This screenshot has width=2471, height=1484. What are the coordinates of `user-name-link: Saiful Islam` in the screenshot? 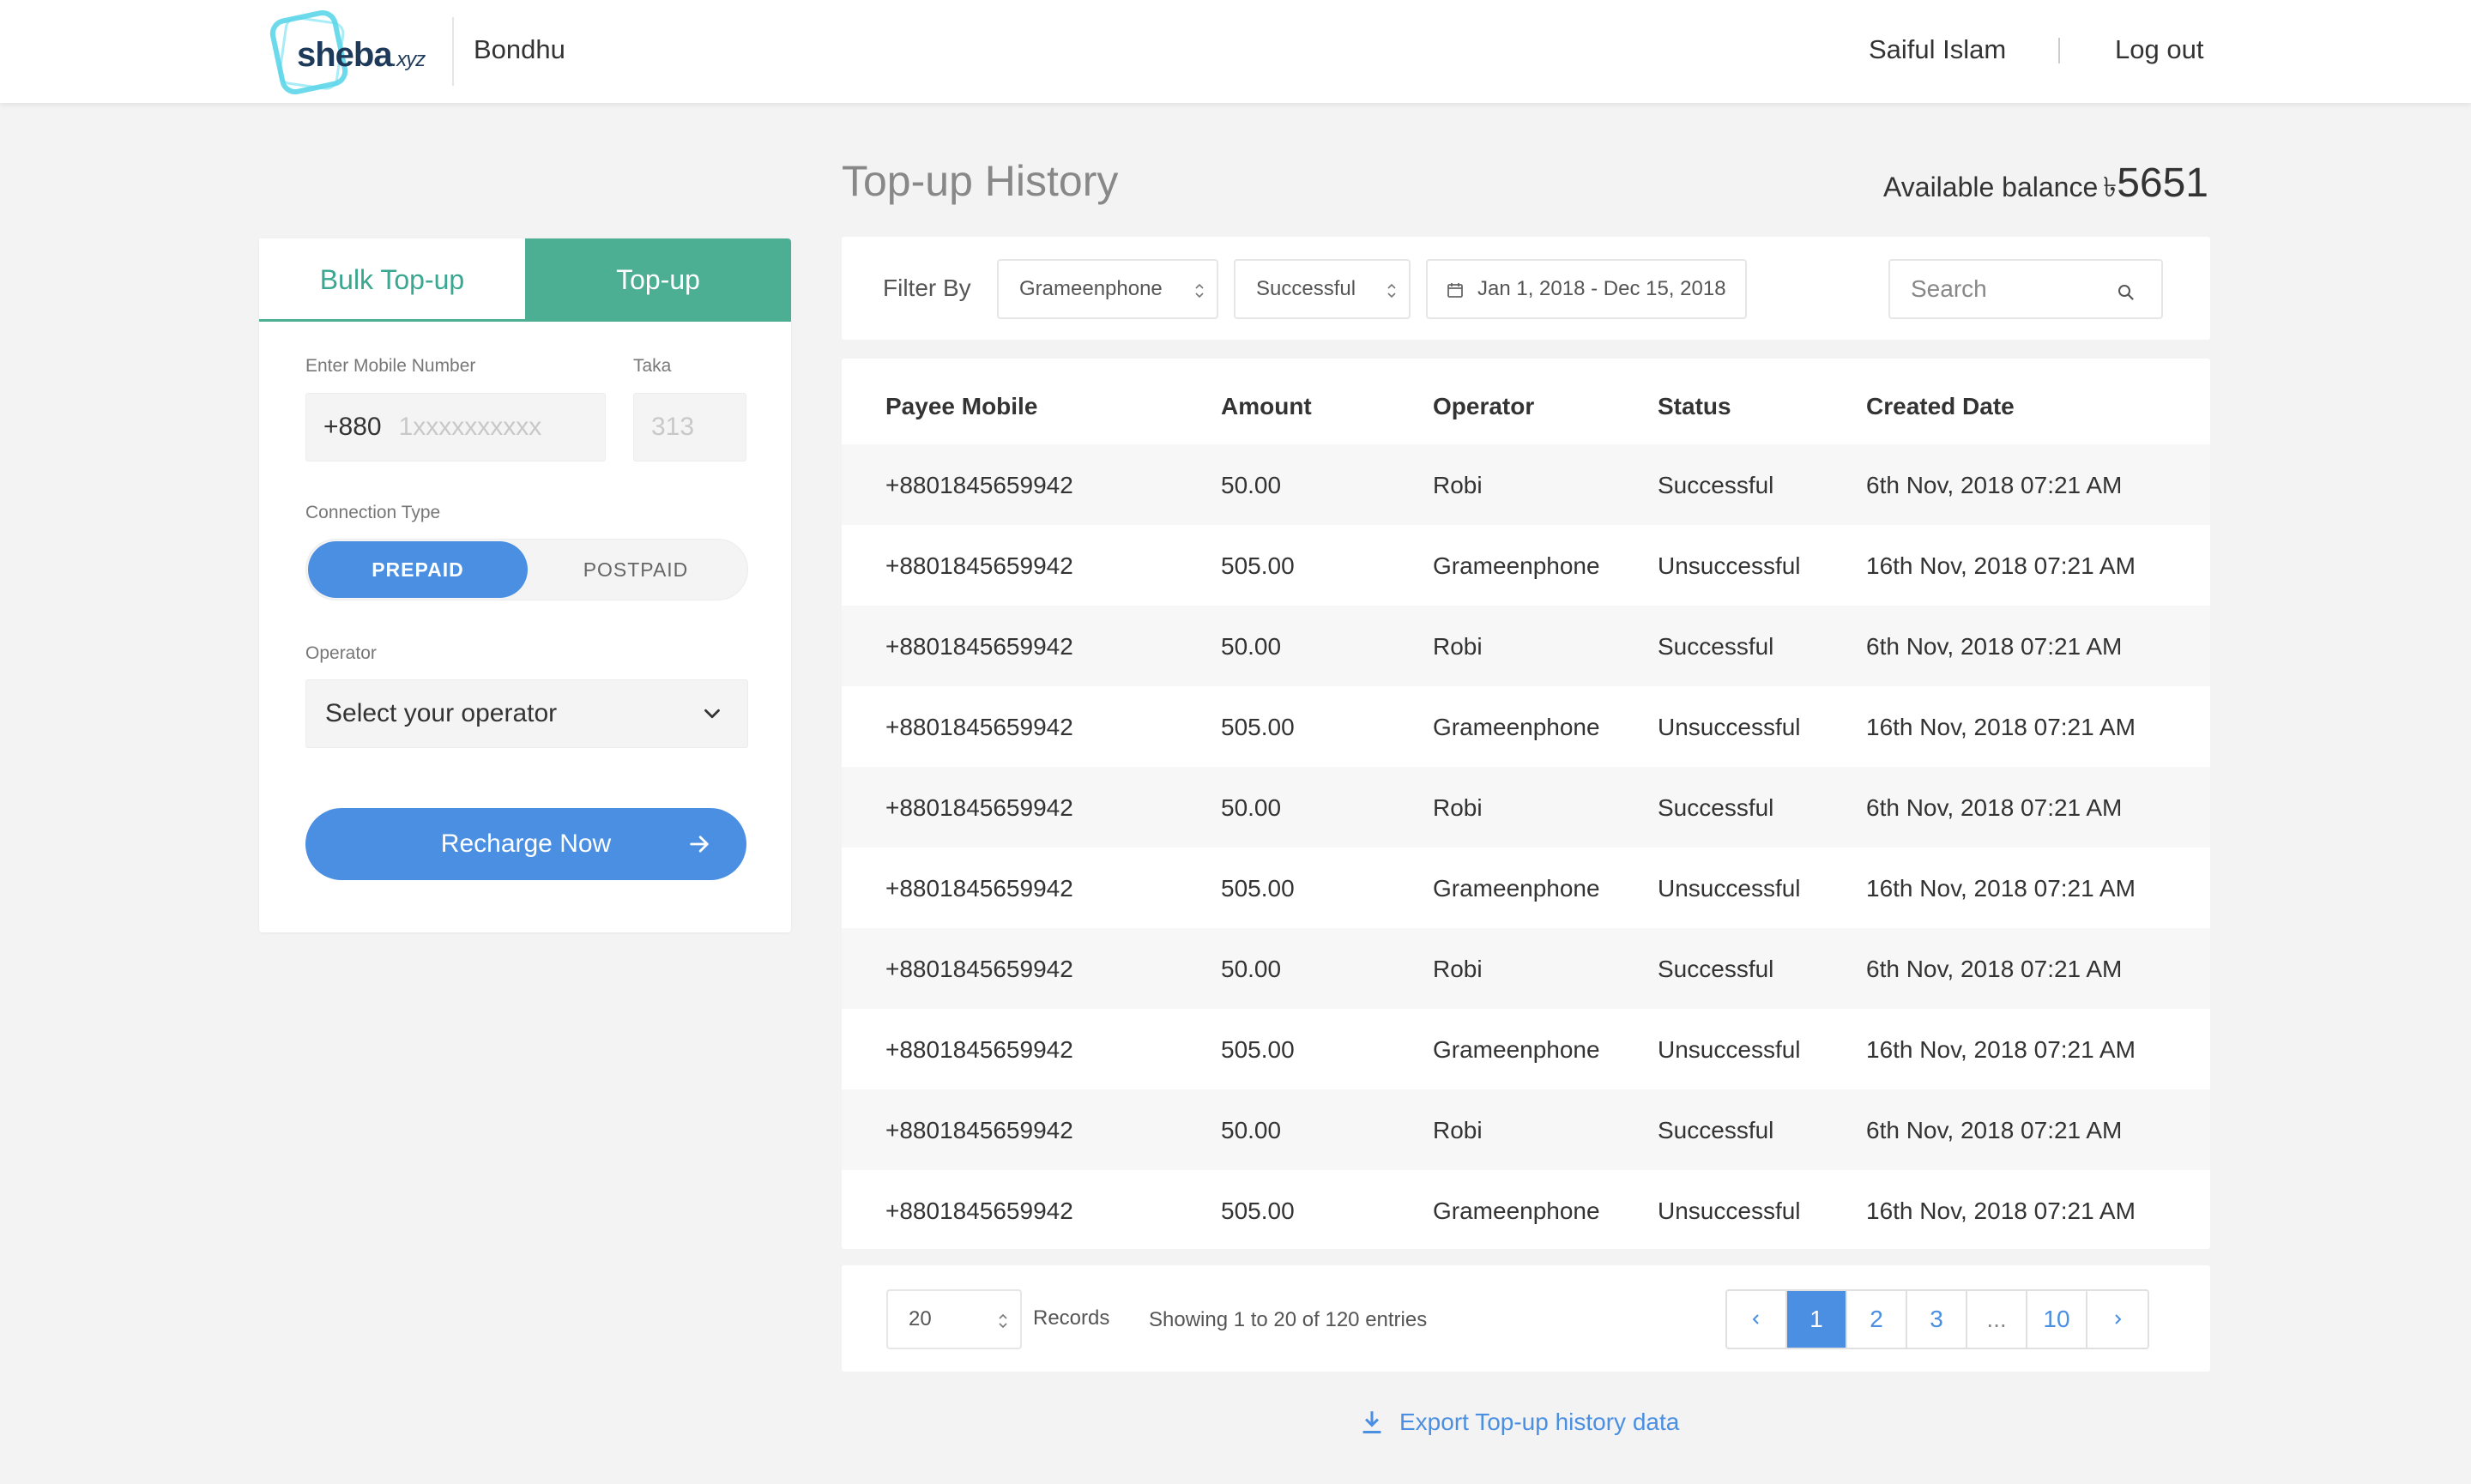 It's located at (1937, 49).